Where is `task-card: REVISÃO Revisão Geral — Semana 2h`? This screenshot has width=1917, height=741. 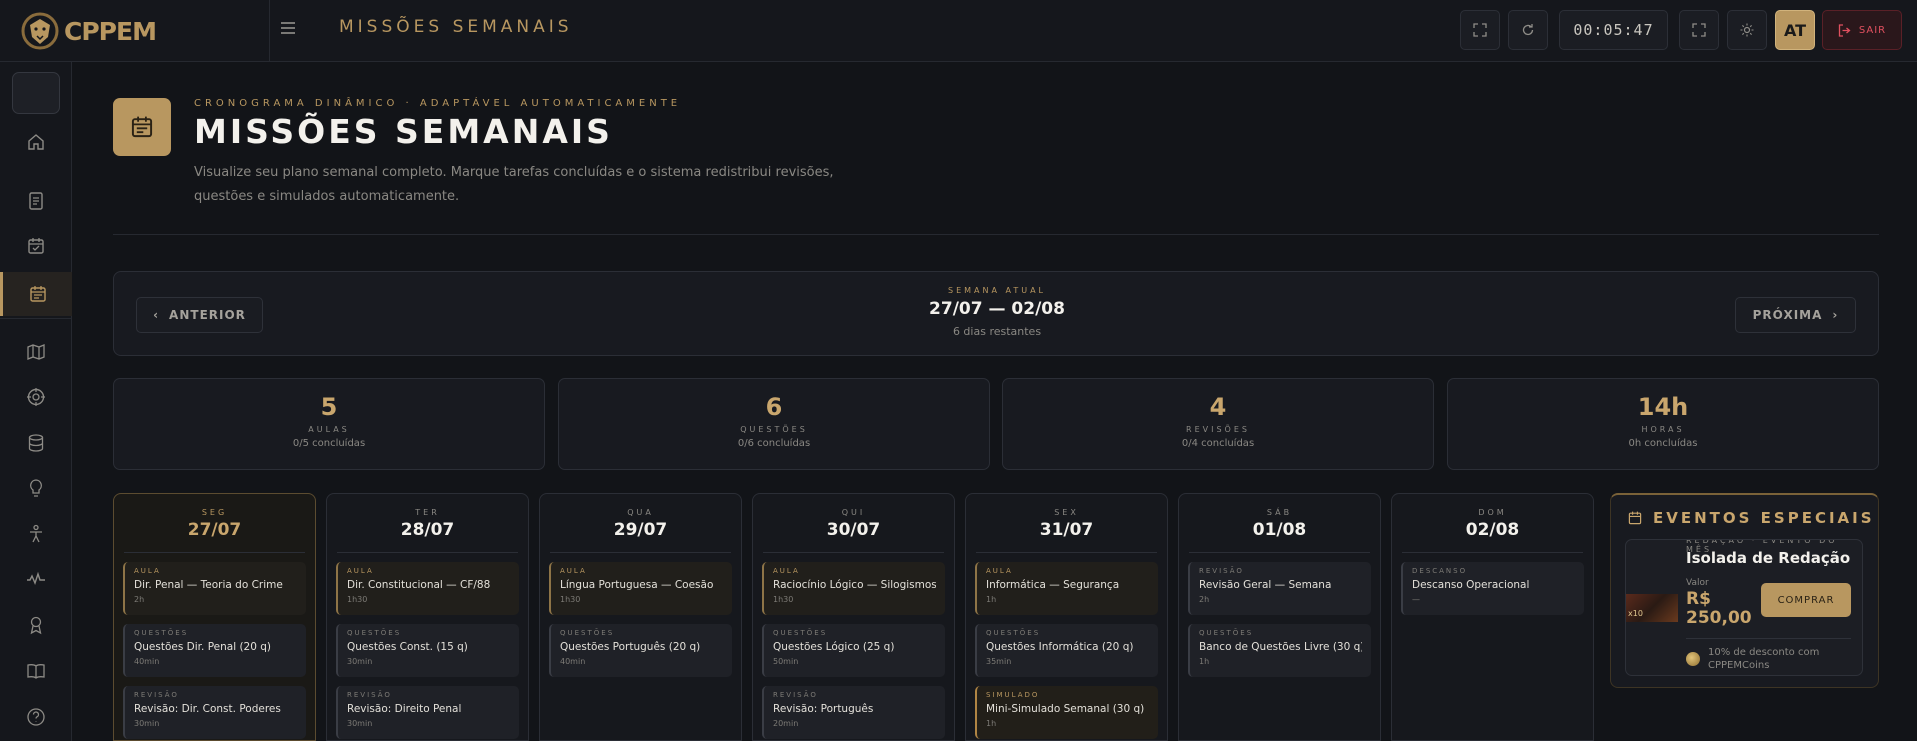 task-card: REVISÃO Revisão Geral — Semana 2h is located at coordinates (1279, 588).